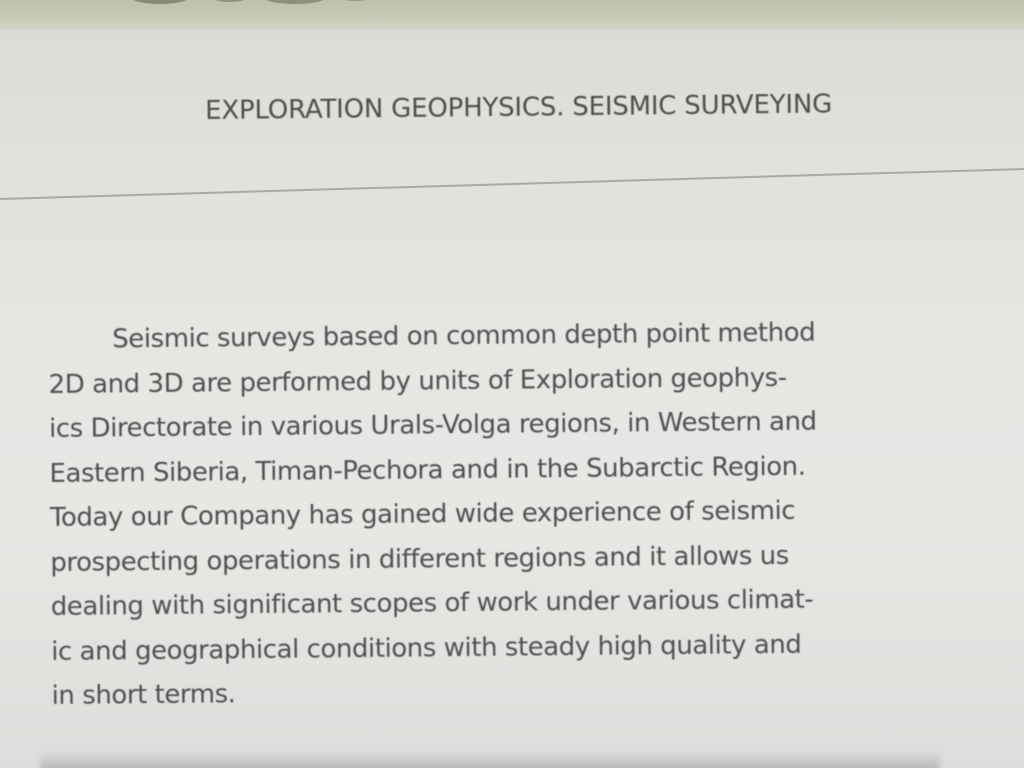 Image resolution: width=1024 pixels, height=768 pixels. What do you see at coordinates (490, 760) in the screenshot?
I see `bottom-edge-shadow` at bounding box center [490, 760].